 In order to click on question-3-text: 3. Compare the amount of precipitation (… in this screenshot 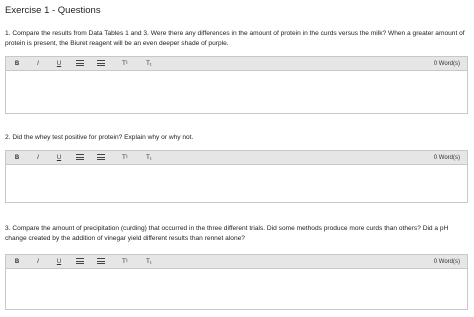, I will do `click(227, 233)`.